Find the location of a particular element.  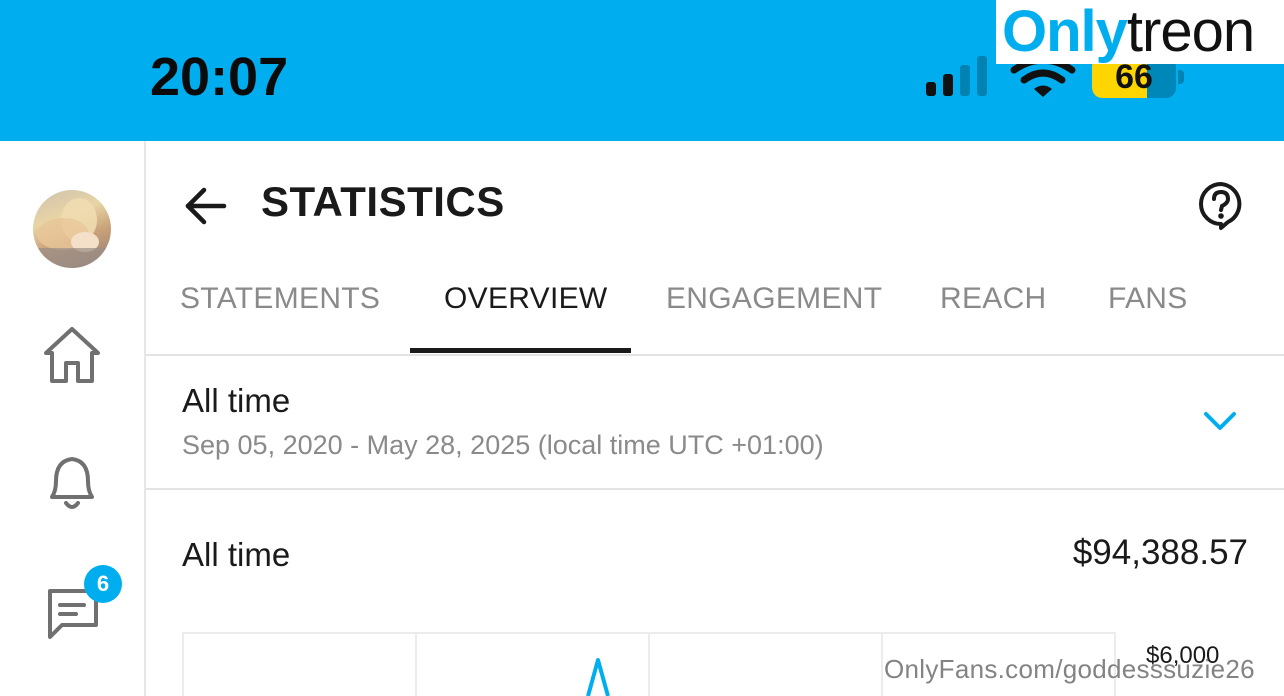

watermark-logo-accent: Only is located at coordinates (1065, 32).